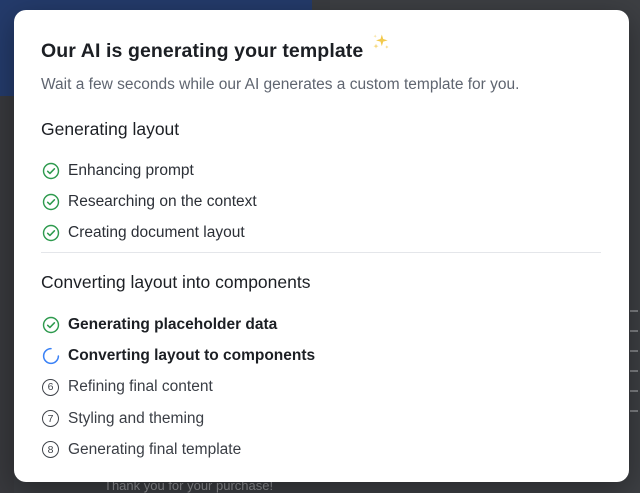  Describe the element at coordinates (202, 51) in the screenshot. I see `modal-title: Our AI is generating your template` at that location.